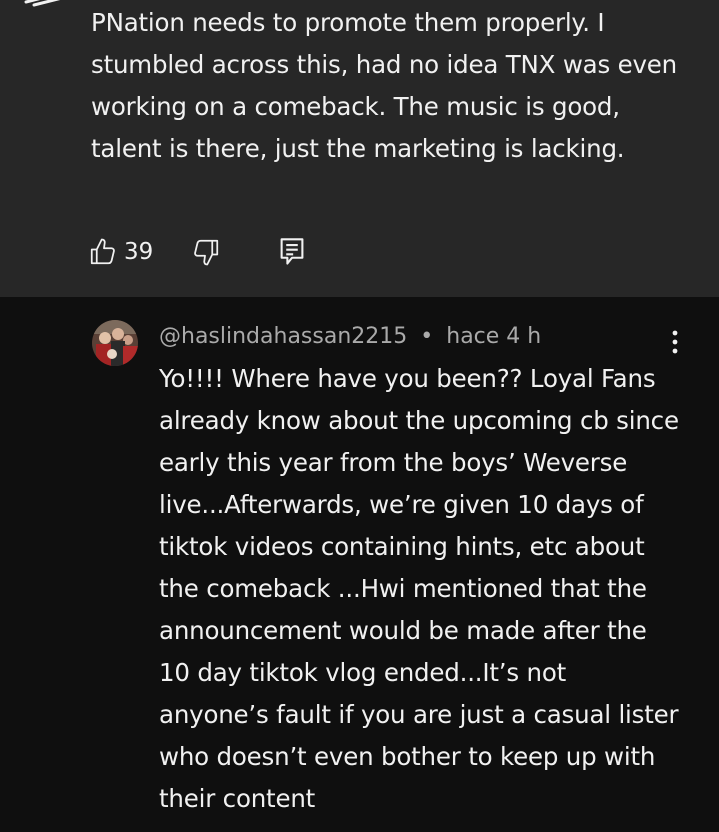 The height and width of the screenshot is (832, 719). Describe the element at coordinates (42, 3) in the screenshot. I see `partial-icon` at that location.